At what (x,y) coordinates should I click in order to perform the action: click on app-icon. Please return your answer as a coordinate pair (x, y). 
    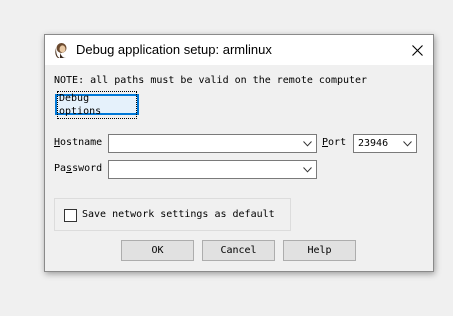
    Looking at the image, I should click on (61, 50).